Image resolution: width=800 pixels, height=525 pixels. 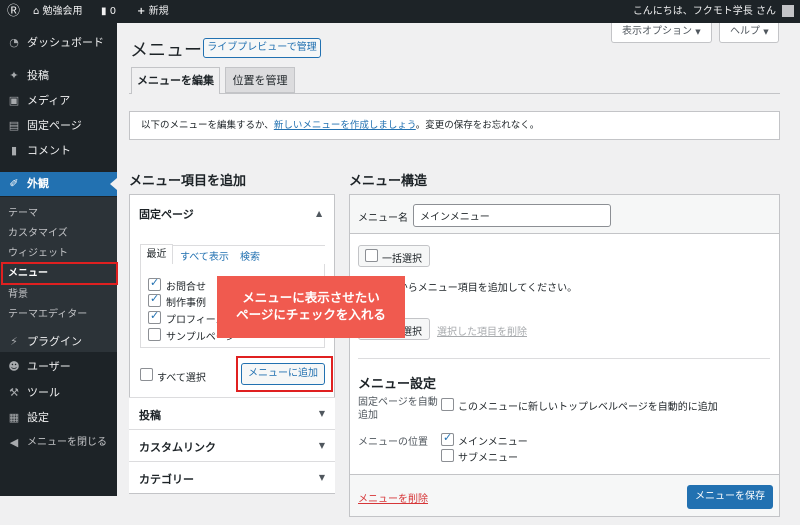 What do you see at coordinates (262, 48) in the screenshot?
I see `live-preview-button: ライブプレビューで管理` at bounding box center [262, 48].